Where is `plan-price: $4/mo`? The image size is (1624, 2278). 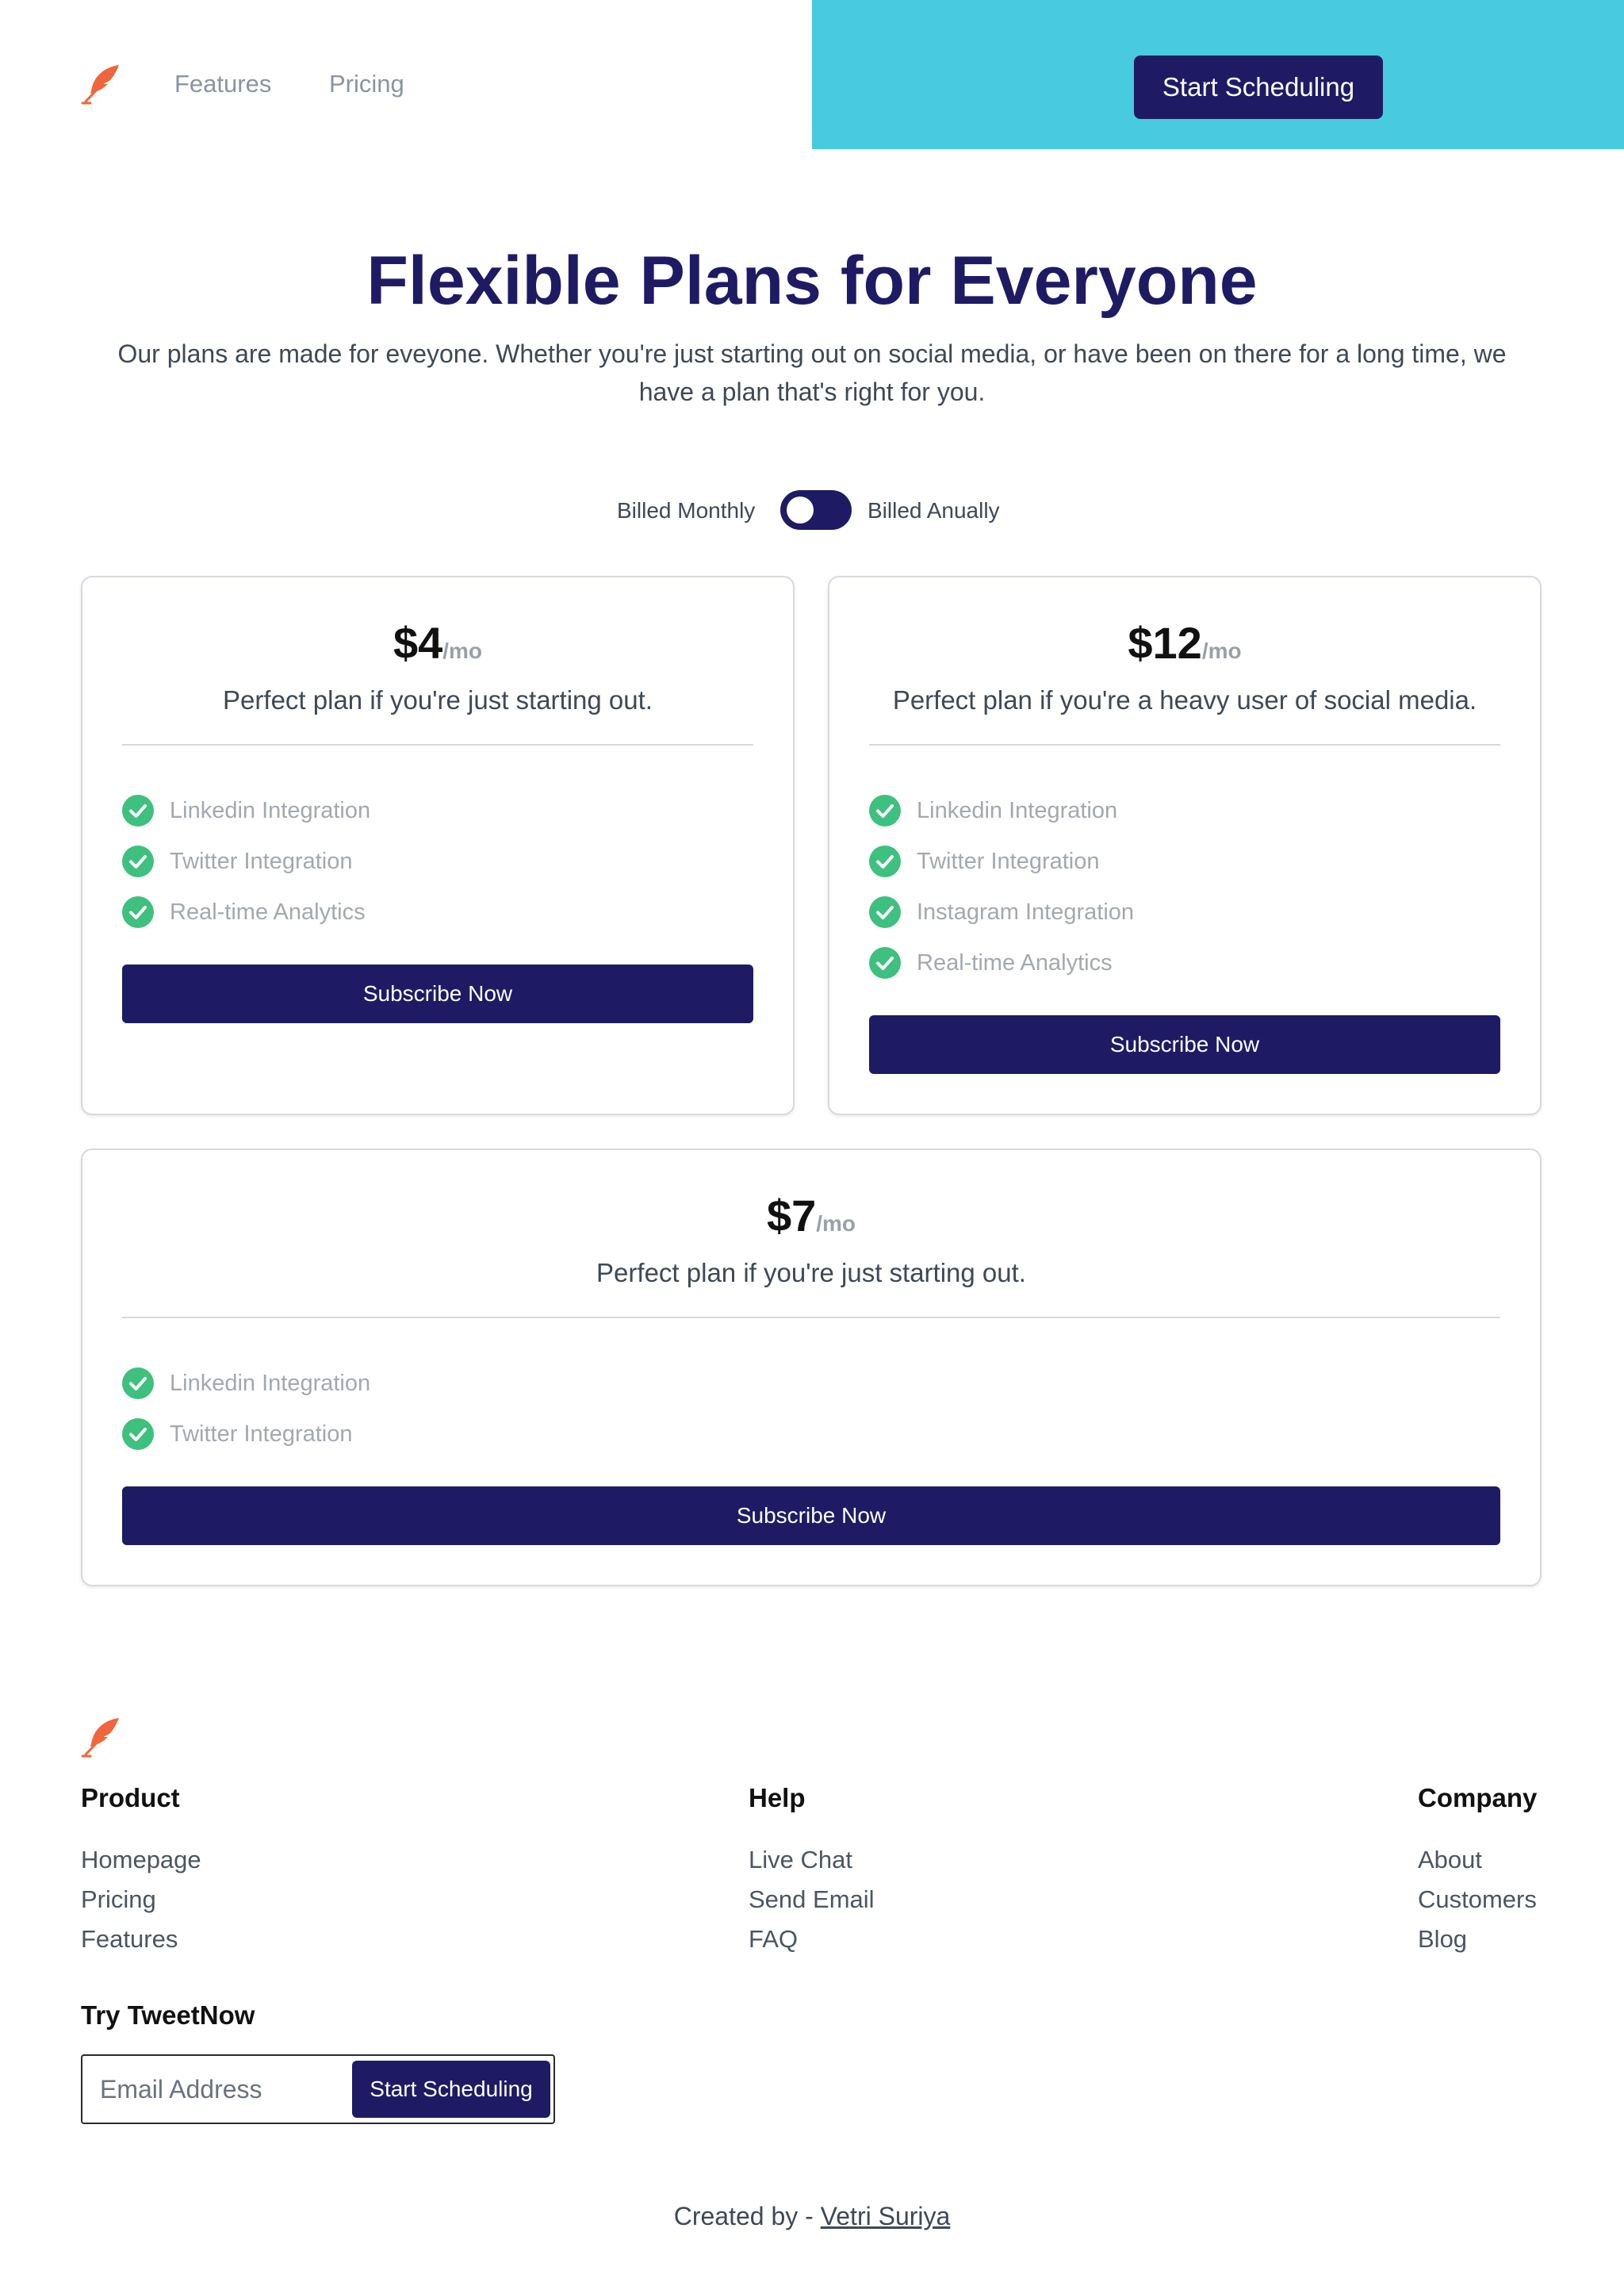
plan-price: $4/mo is located at coordinates (438, 643).